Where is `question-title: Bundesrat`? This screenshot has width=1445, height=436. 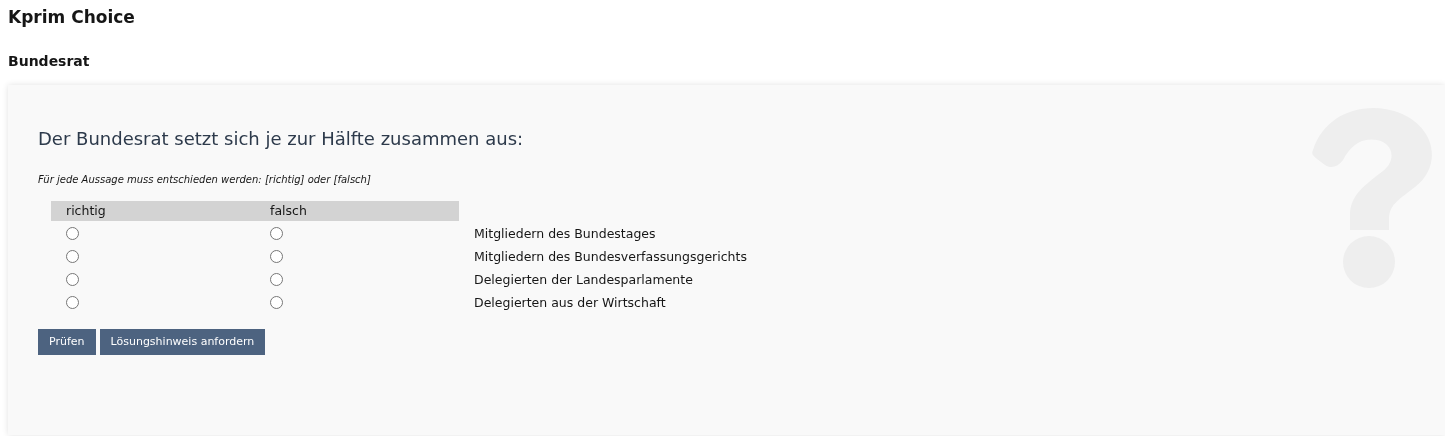 question-title: Bundesrat is located at coordinates (49, 61).